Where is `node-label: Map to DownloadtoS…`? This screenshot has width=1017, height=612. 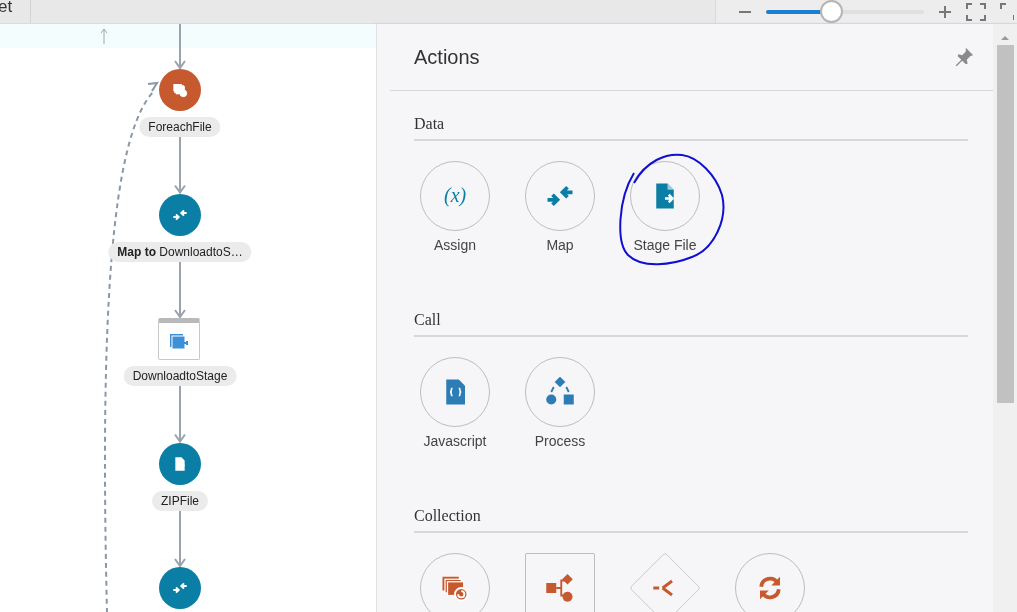
node-label: Map to DownloadtoS… is located at coordinates (180, 251).